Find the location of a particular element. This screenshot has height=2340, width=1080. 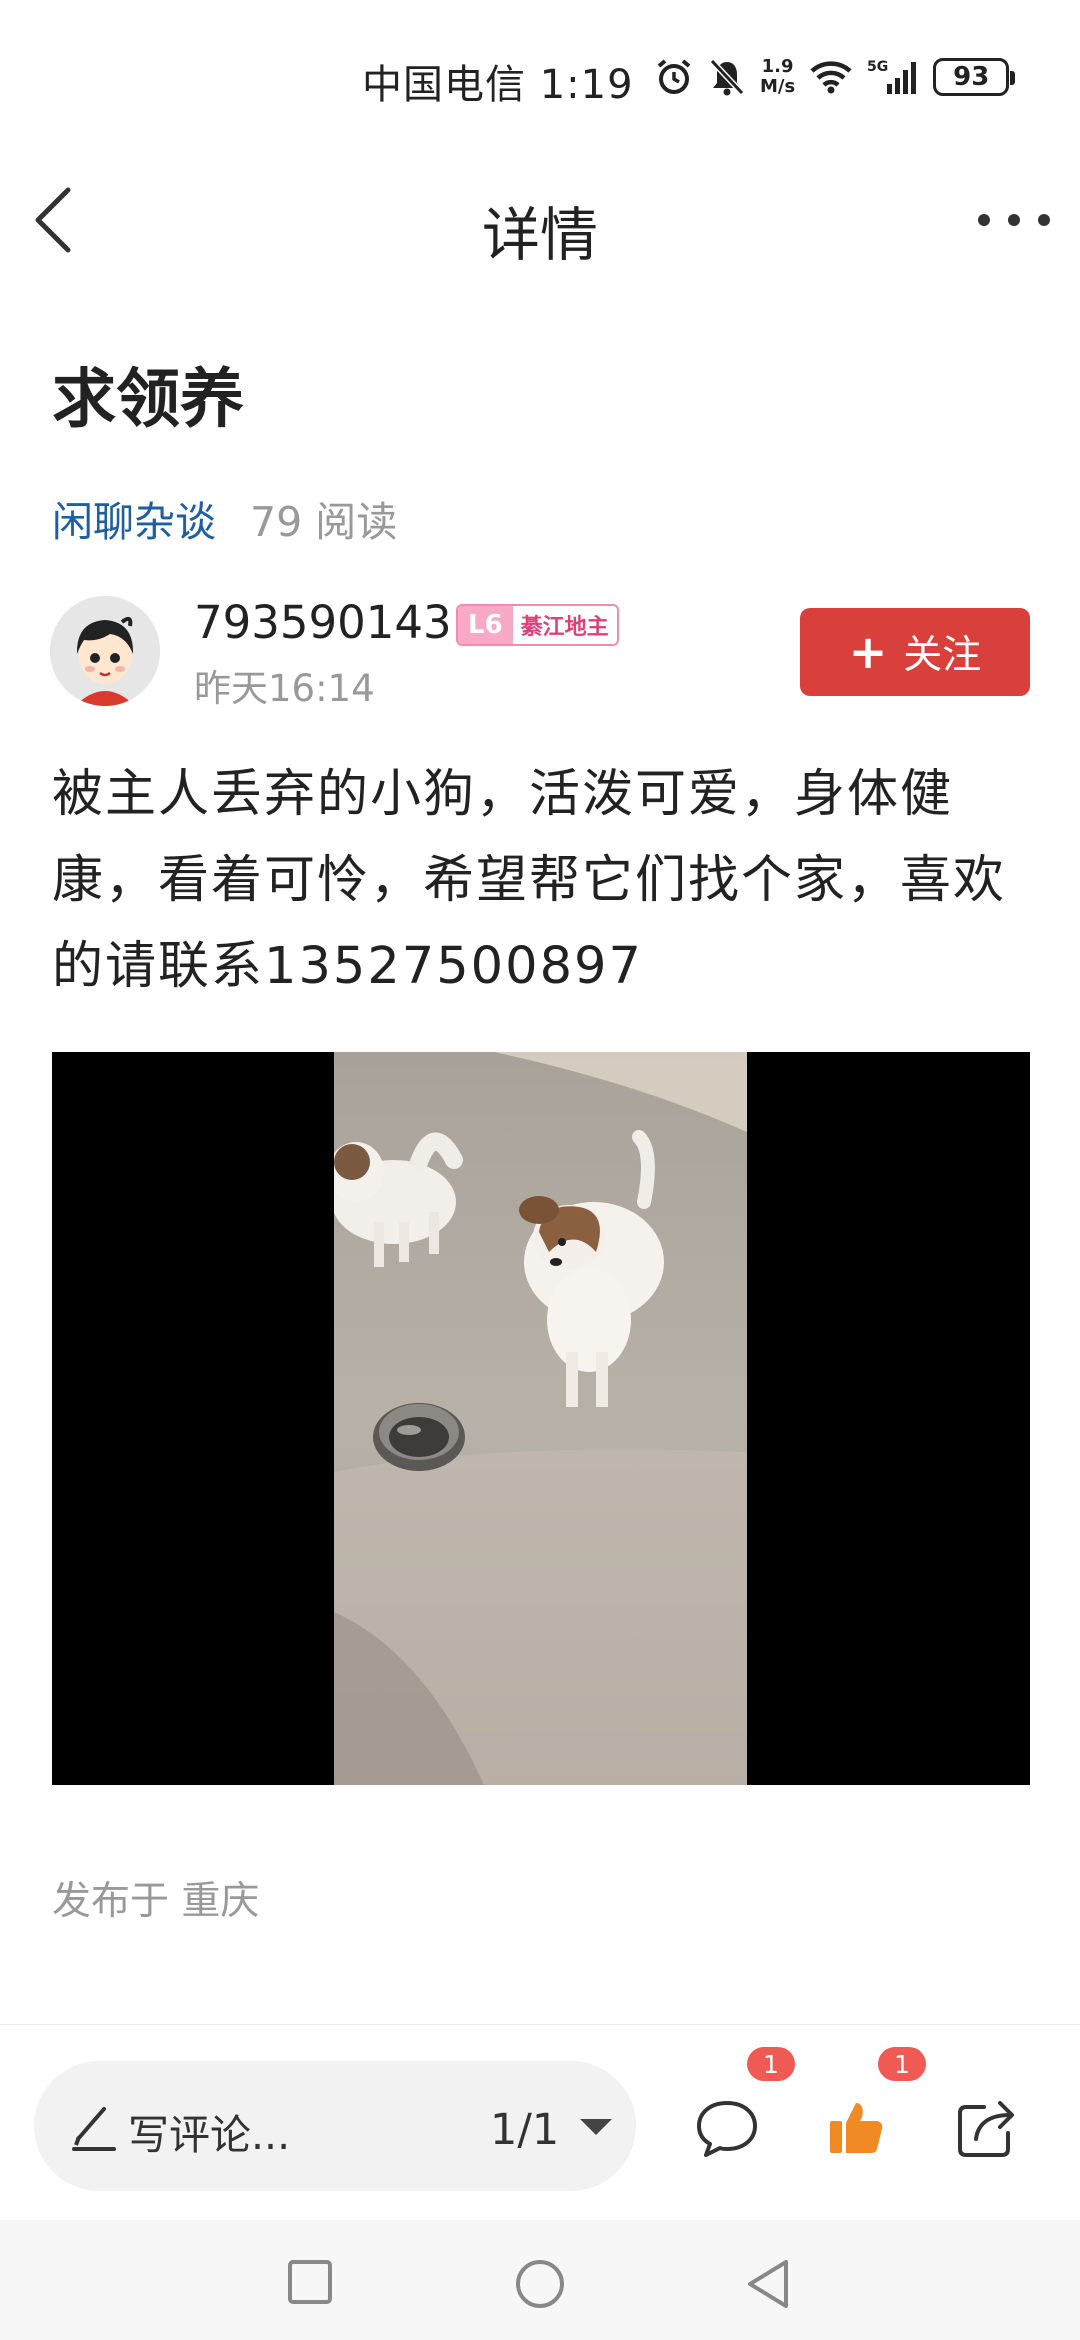

video-frame is located at coordinates (540, 1418).